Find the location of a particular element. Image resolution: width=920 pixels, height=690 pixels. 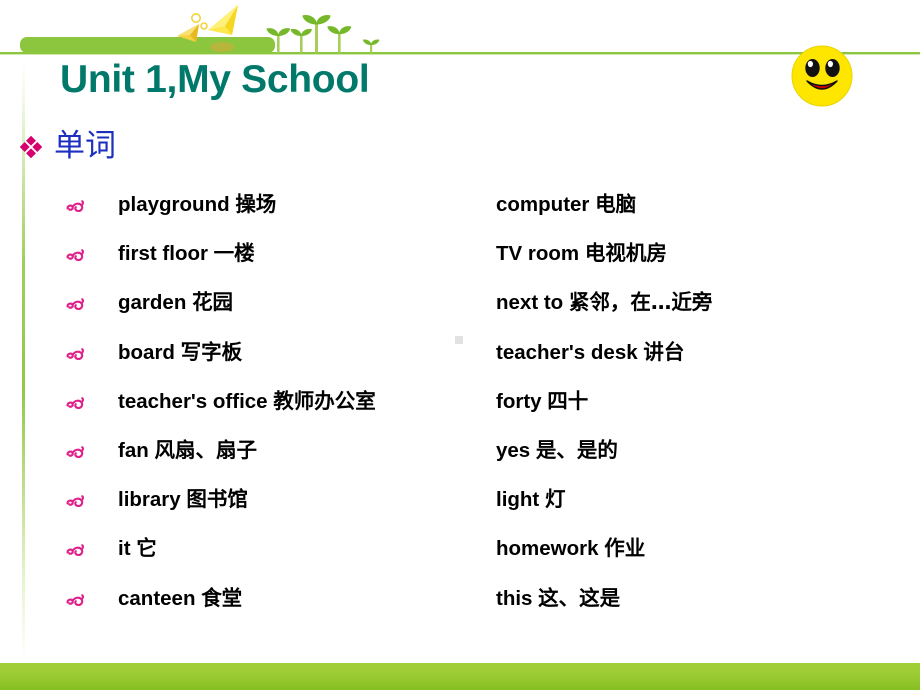

vocabulary-row: it 它 homework 作业 is located at coordinates (475, 556).